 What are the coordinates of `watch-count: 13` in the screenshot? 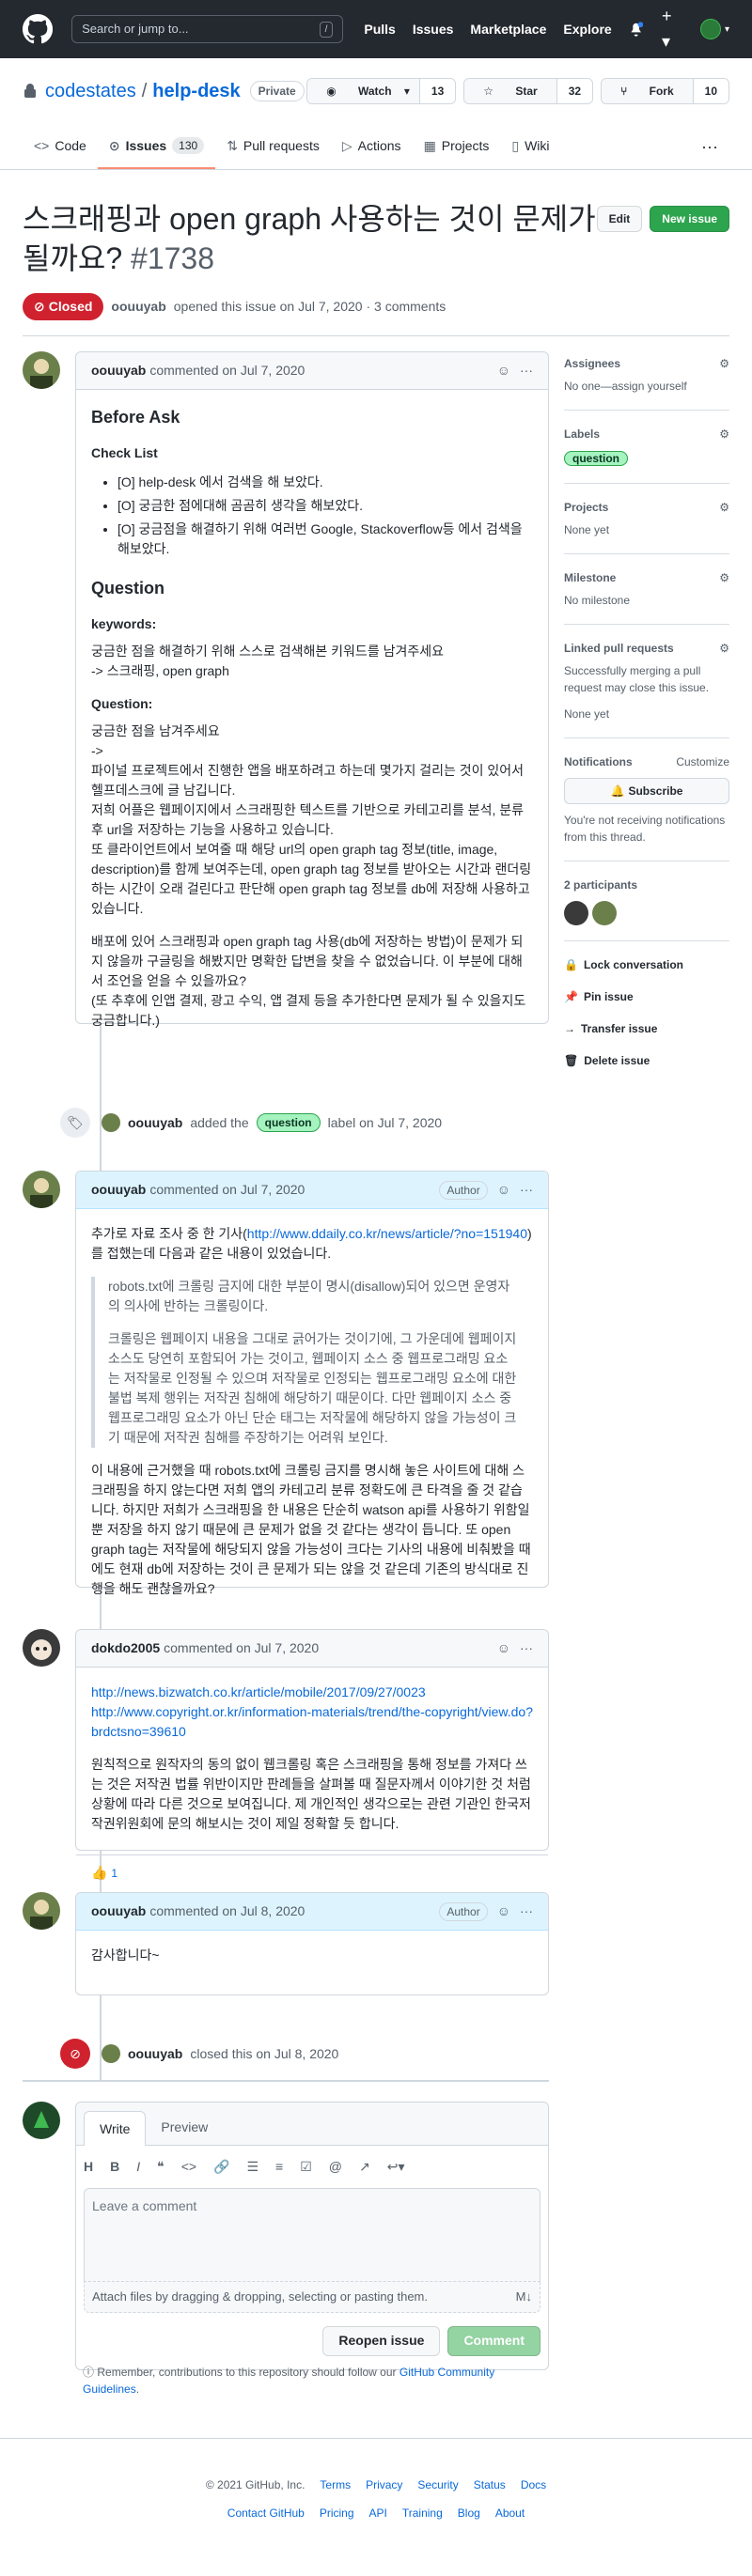 It's located at (437, 91).